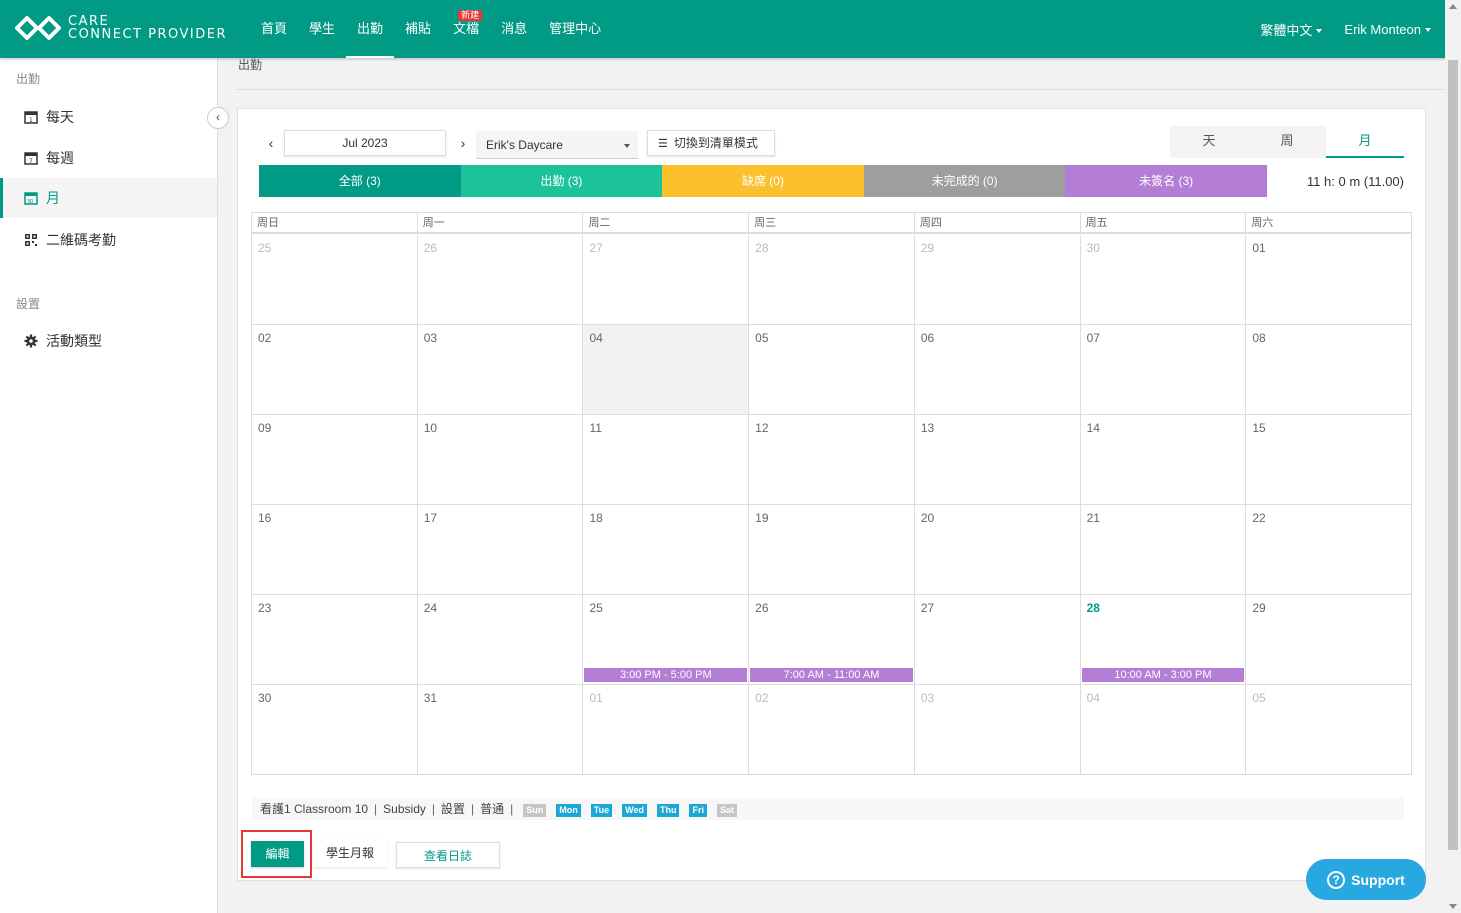 The height and width of the screenshot is (913, 1461). I want to click on sidebar-item-activity-types: 活動類型, so click(108, 341).